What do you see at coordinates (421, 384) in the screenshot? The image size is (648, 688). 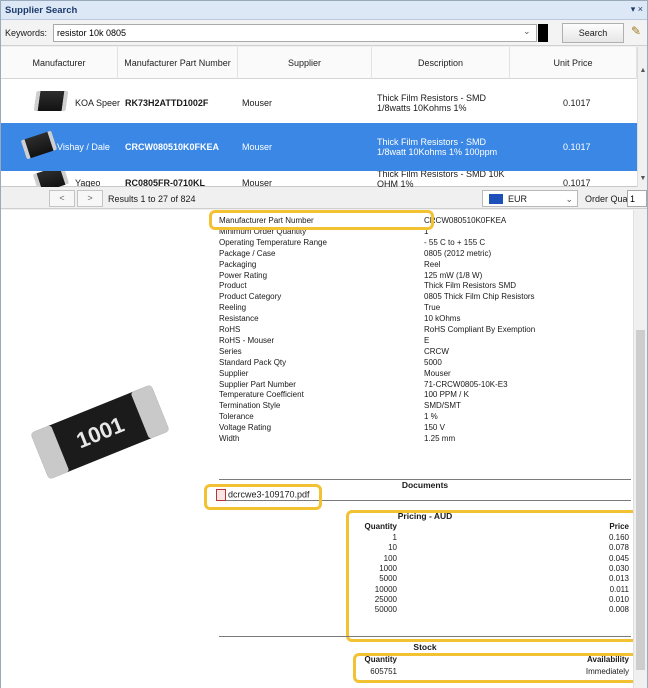 I see `parameter-row: Supplier Part Number 71-CRCW0805-10K-E3` at bounding box center [421, 384].